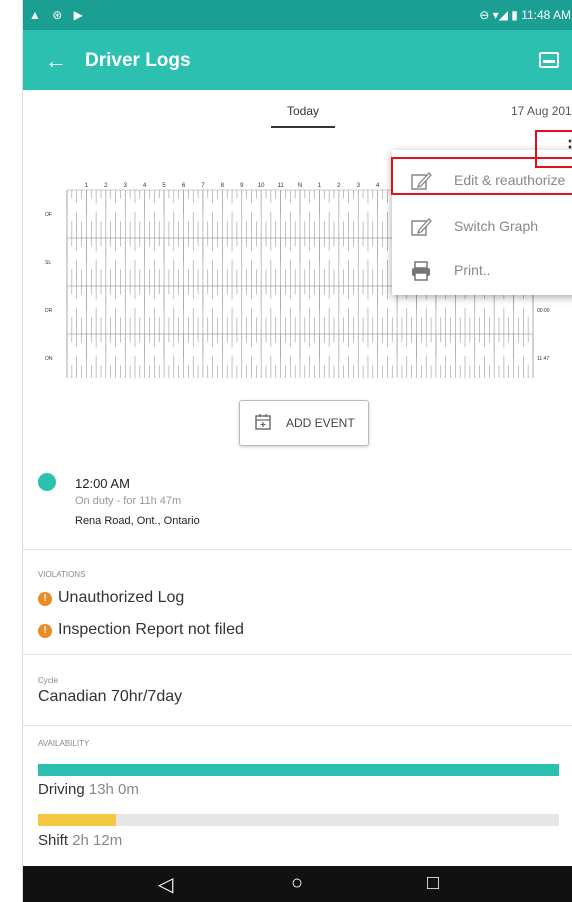 The height and width of the screenshot is (902, 572). What do you see at coordinates (297, 60) in the screenshot?
I see `app-bar: ← Driver Logs` at bounding box center [297, 60].